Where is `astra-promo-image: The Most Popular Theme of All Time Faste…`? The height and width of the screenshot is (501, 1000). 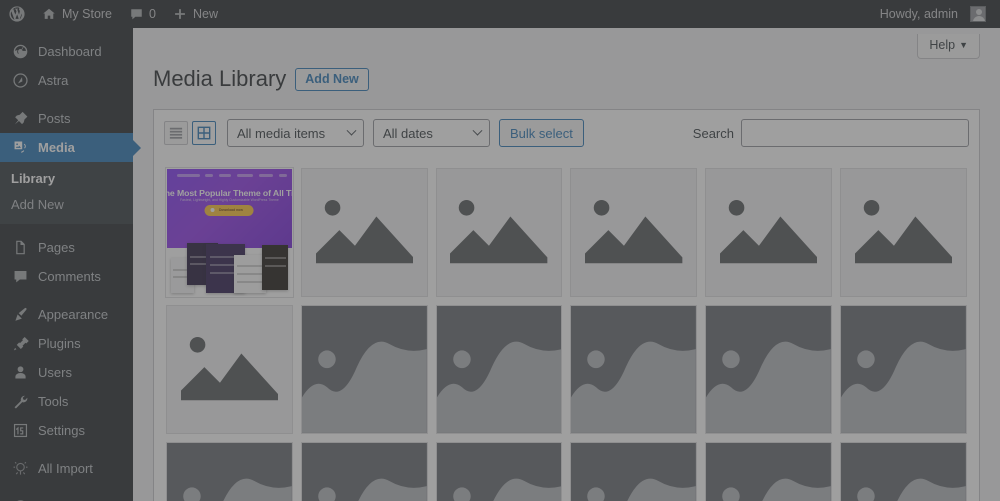 astra-promo-image: The Most Popular Theme of All Time Faste… is located at coordinates (229, 232).